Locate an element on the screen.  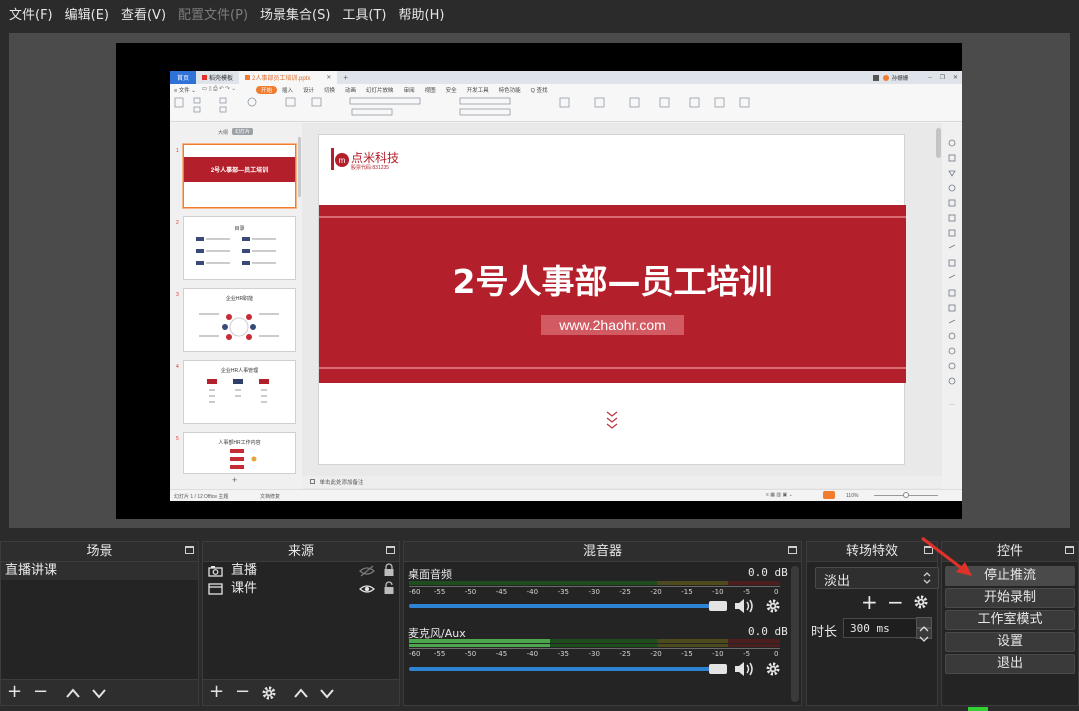
wps-tab-bar: 首页 稻壳模板 2人事部员工培训.pptx ✕ + 孙姗姗 – ❐ ✕ is located at coordinates (566, 77).